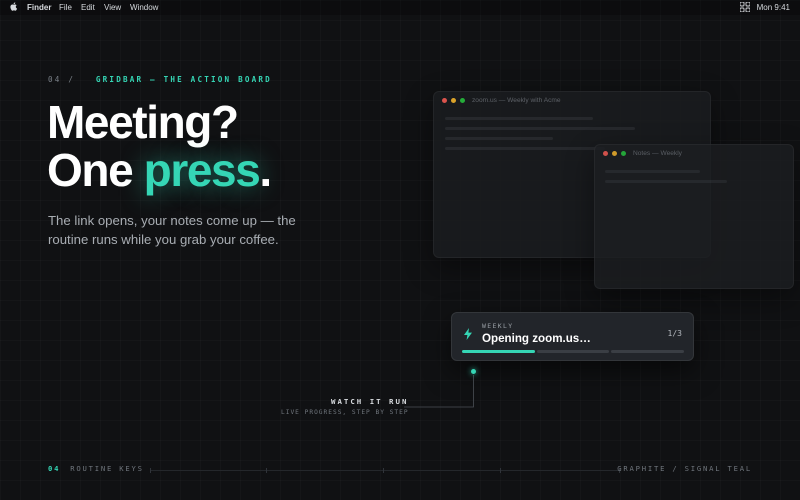 This screenshot has height=500, width=800. What do you see at coordinates (345, 412) in the screenshot?
I see `callout-subtitle: LIVE PROGRESS, STEP BY STEP` at bounding box center [345, 412].